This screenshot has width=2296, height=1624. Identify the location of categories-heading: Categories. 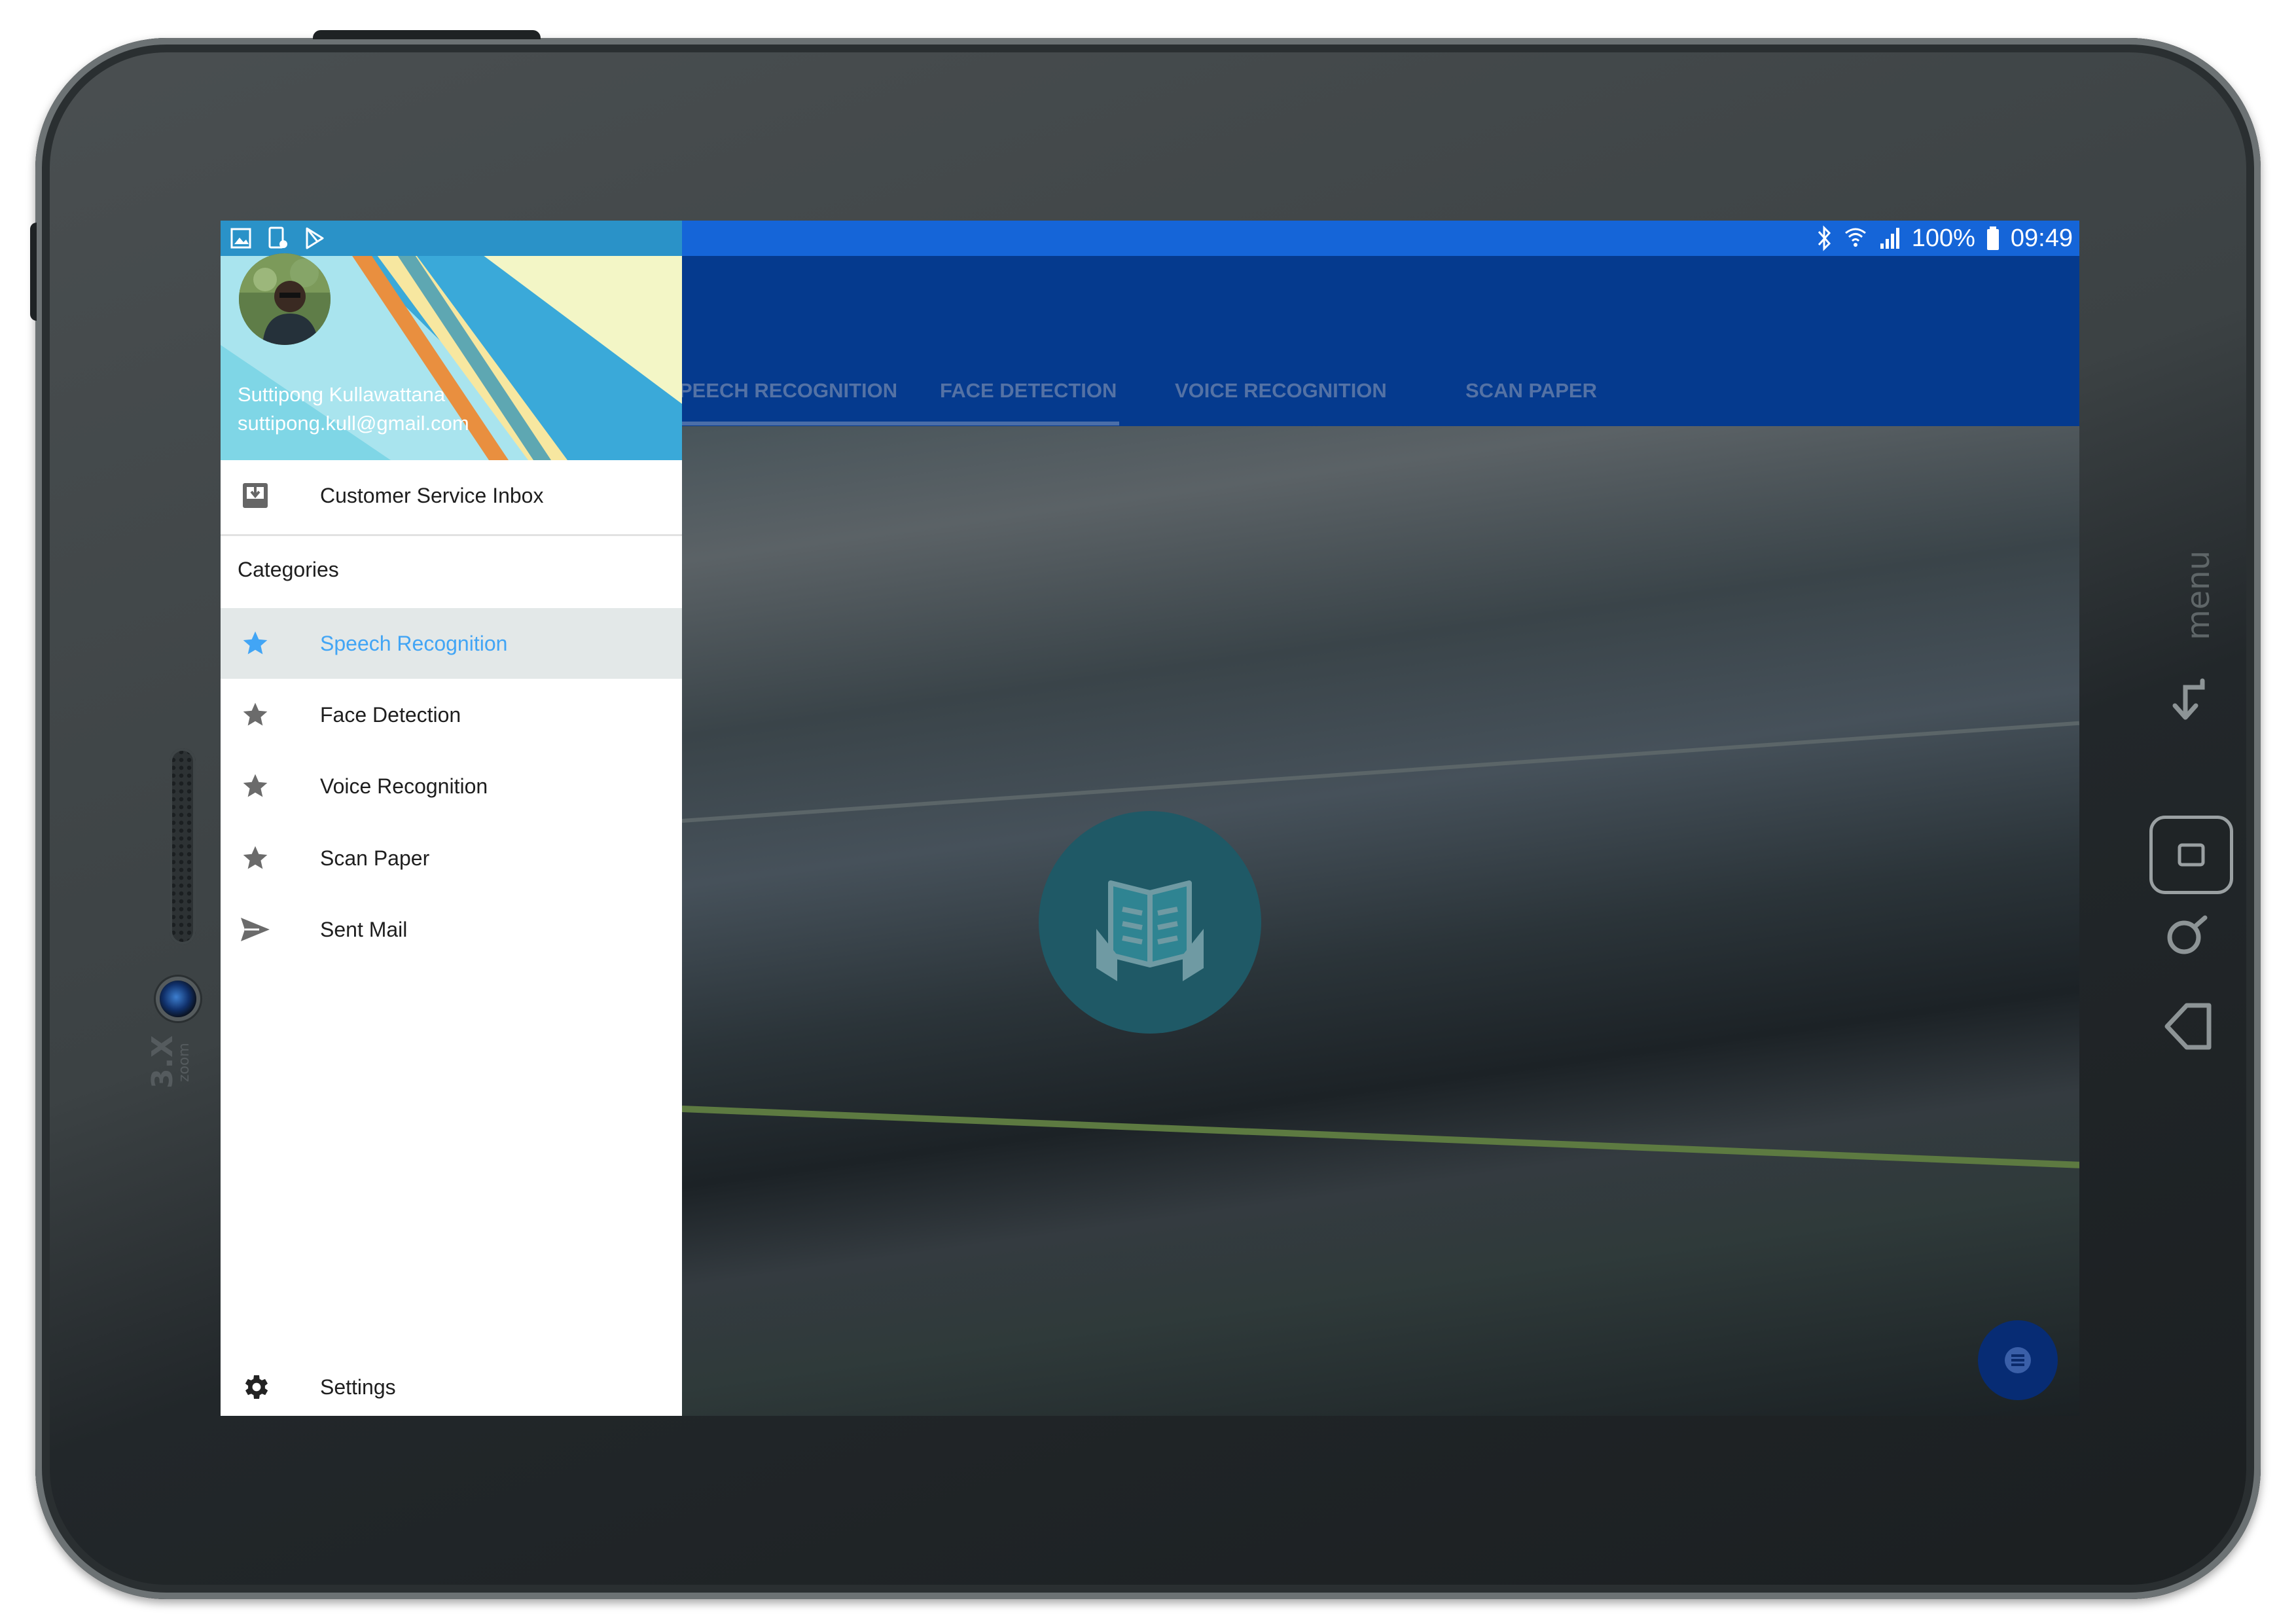
(288, 569).